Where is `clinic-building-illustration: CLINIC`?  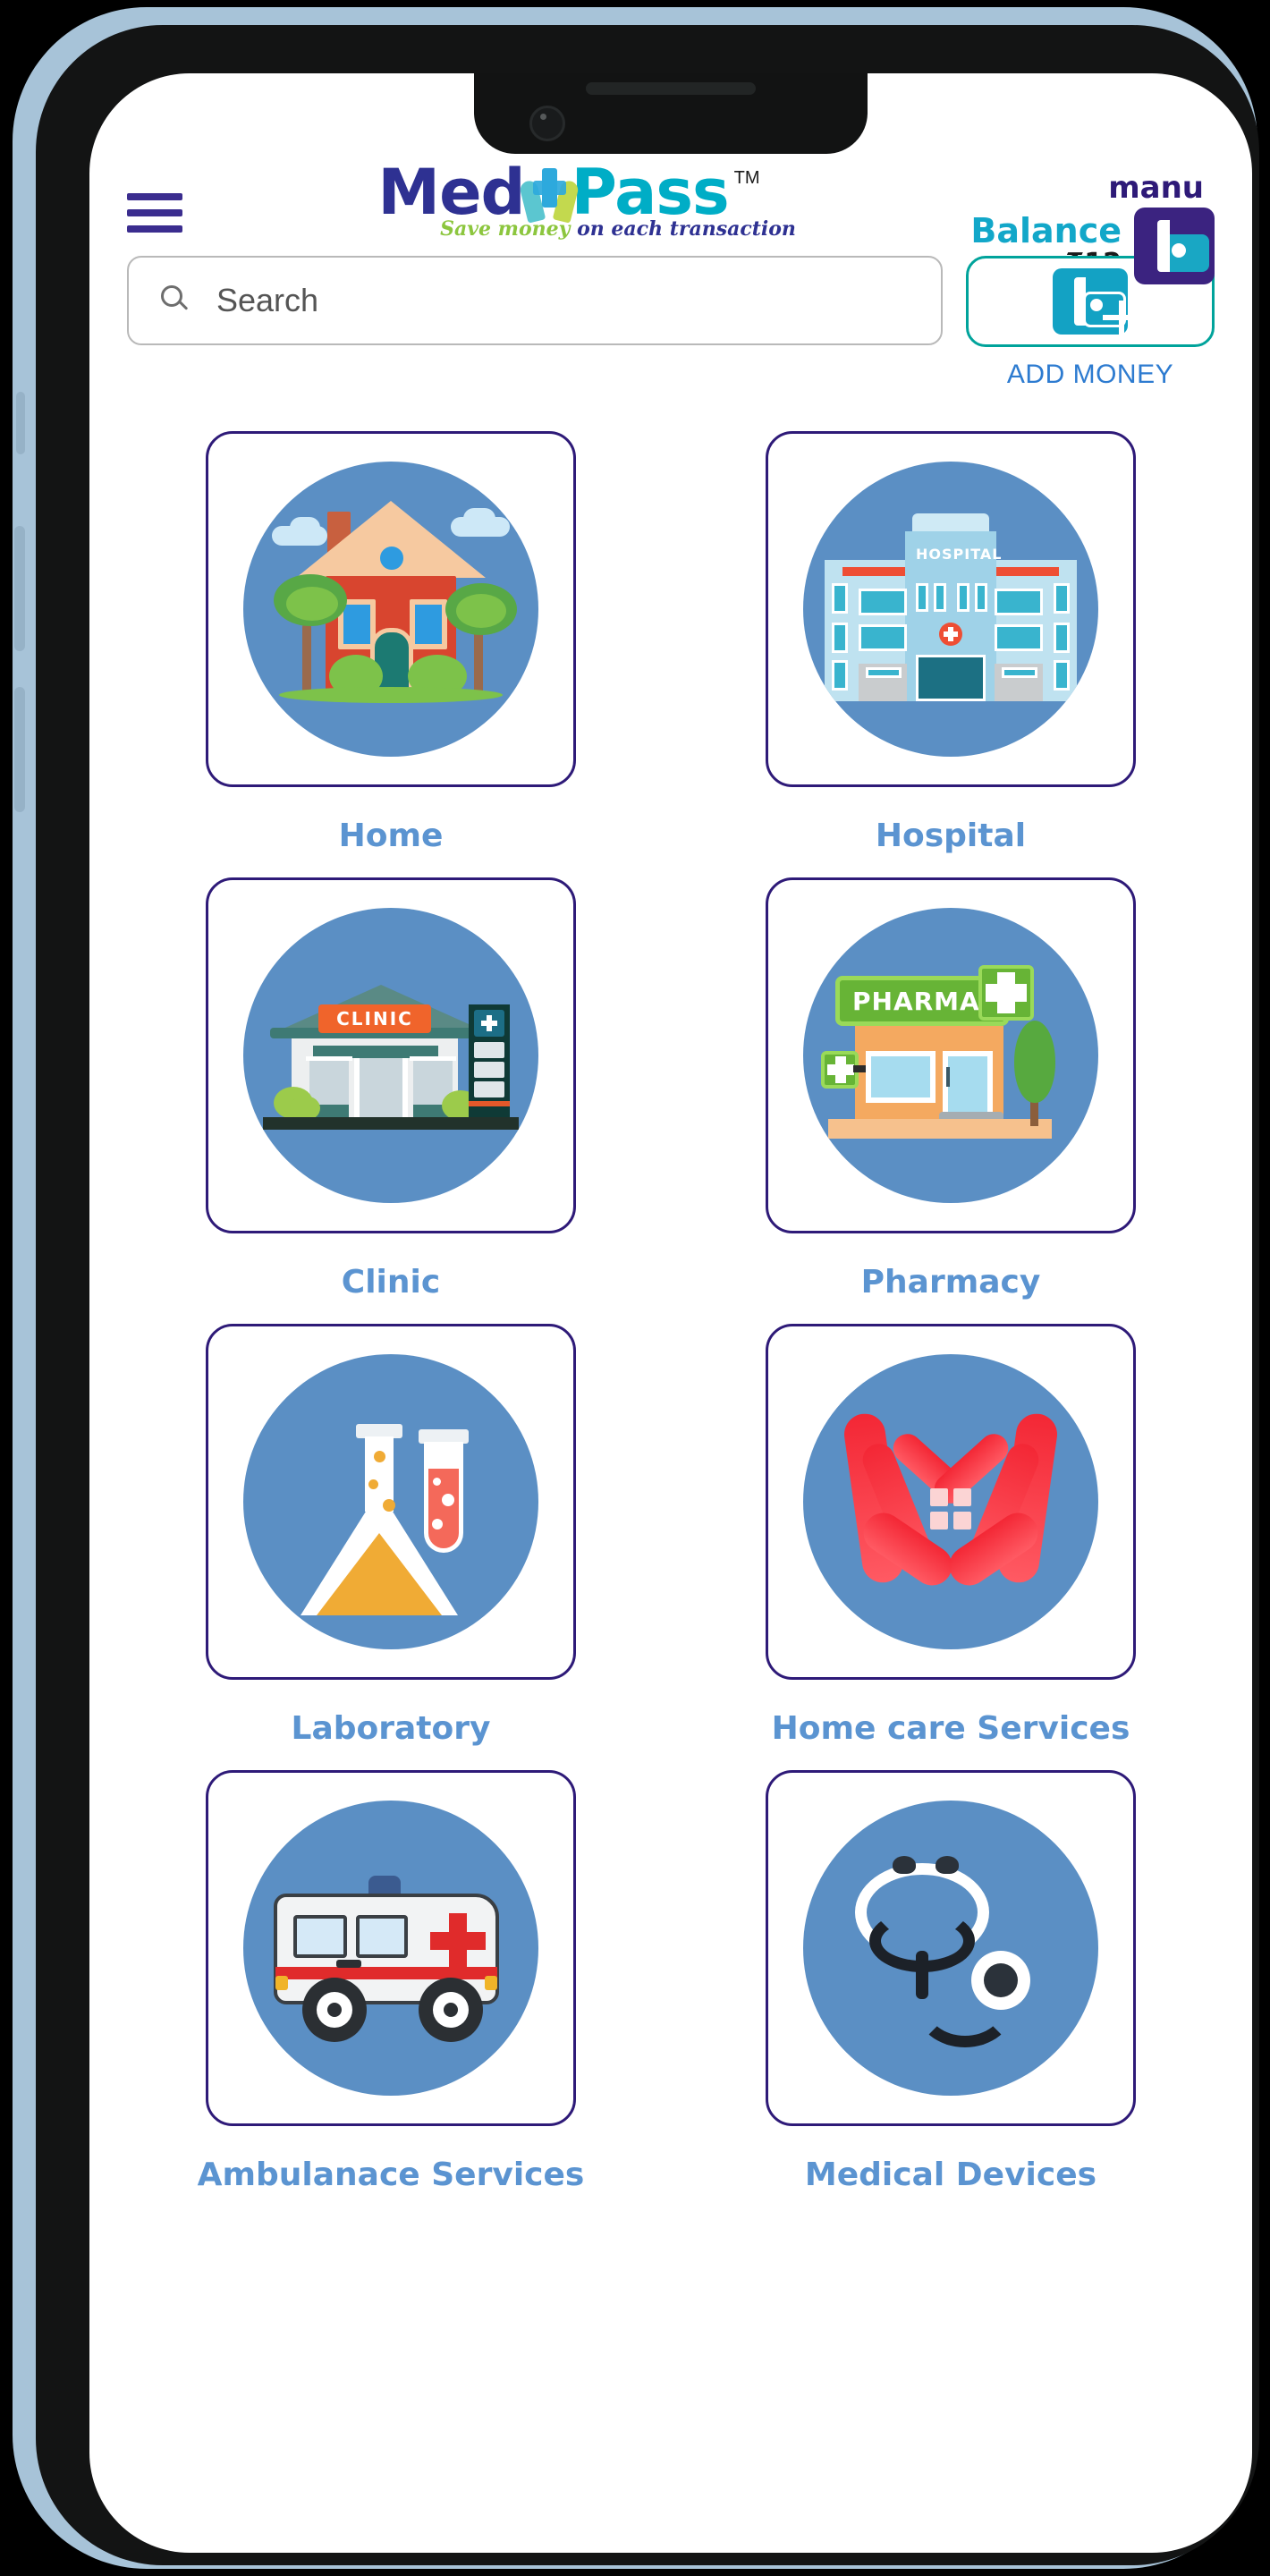 clinic-building-illustration: CLINIC is located at coordinates (391, 1055).